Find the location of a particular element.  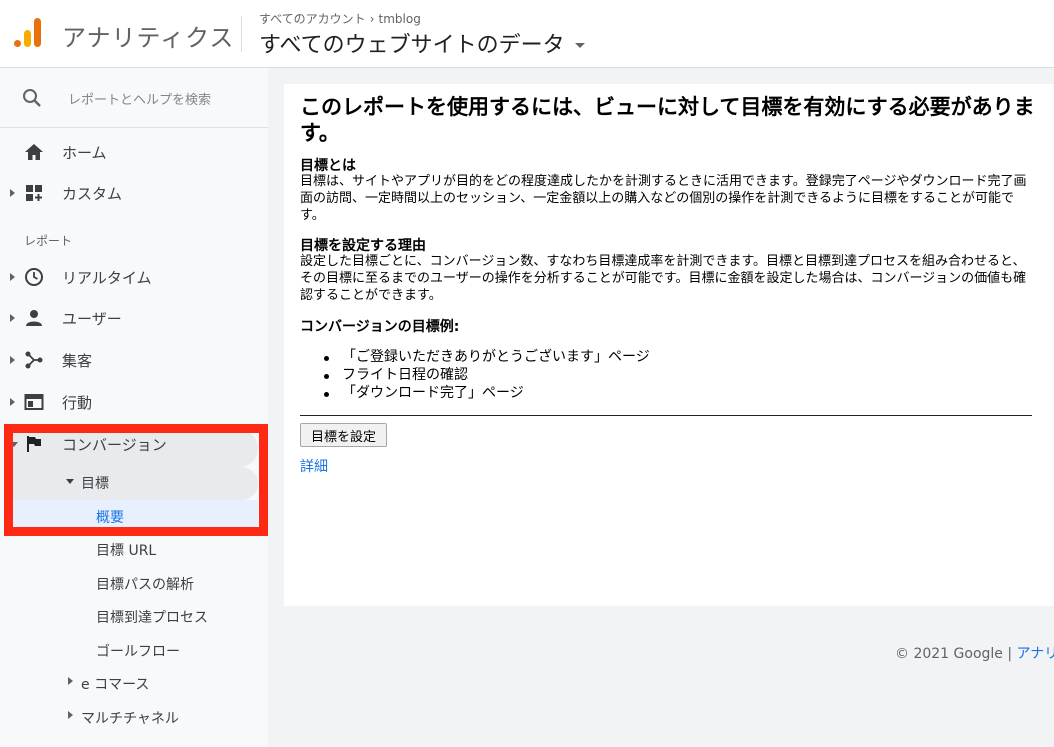

search-icon is located at coordinates (32, 98).